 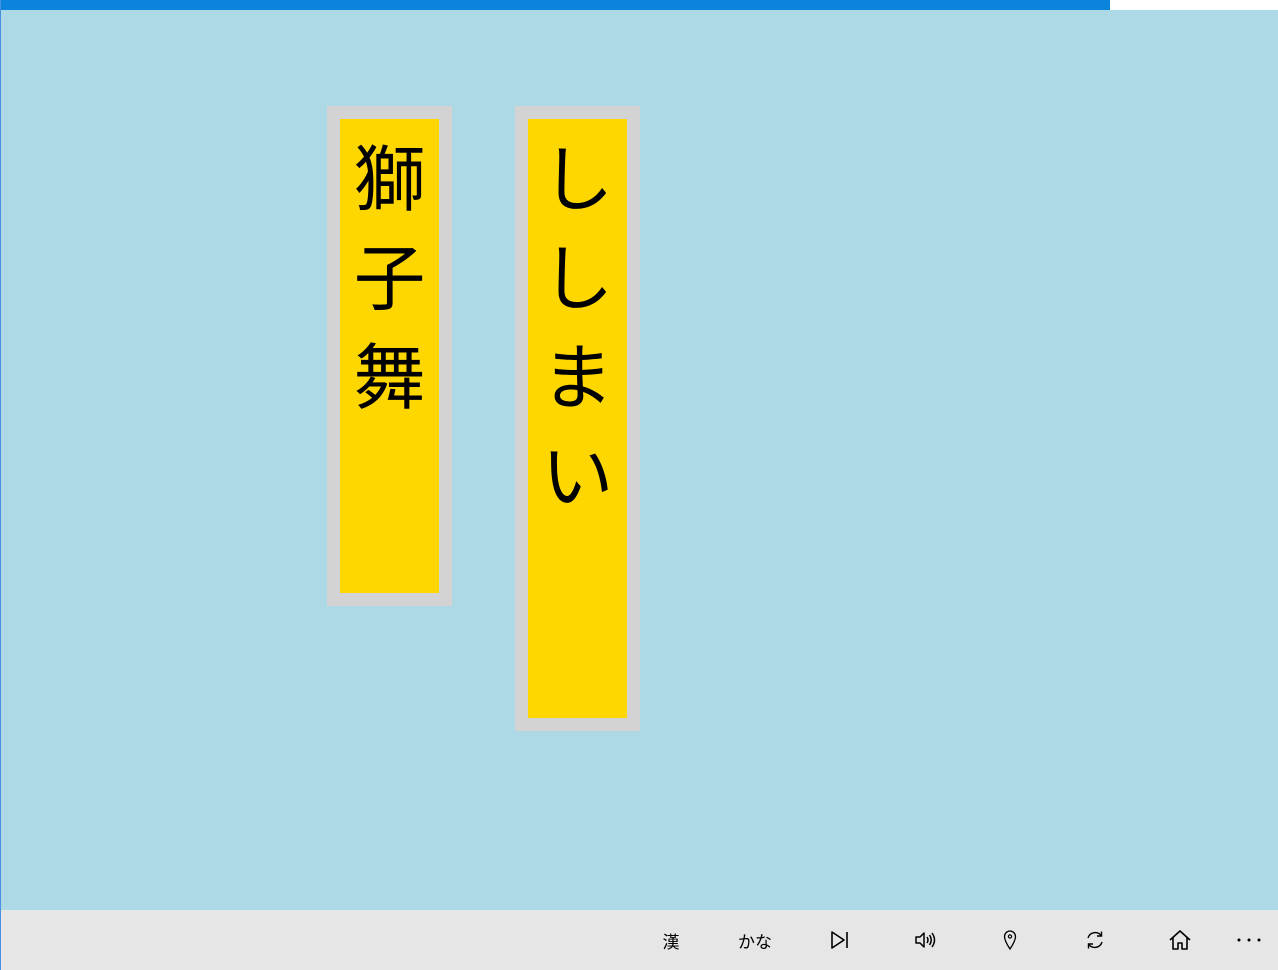 I want to click on map-pin-icon, so click(x=1010, y=940).